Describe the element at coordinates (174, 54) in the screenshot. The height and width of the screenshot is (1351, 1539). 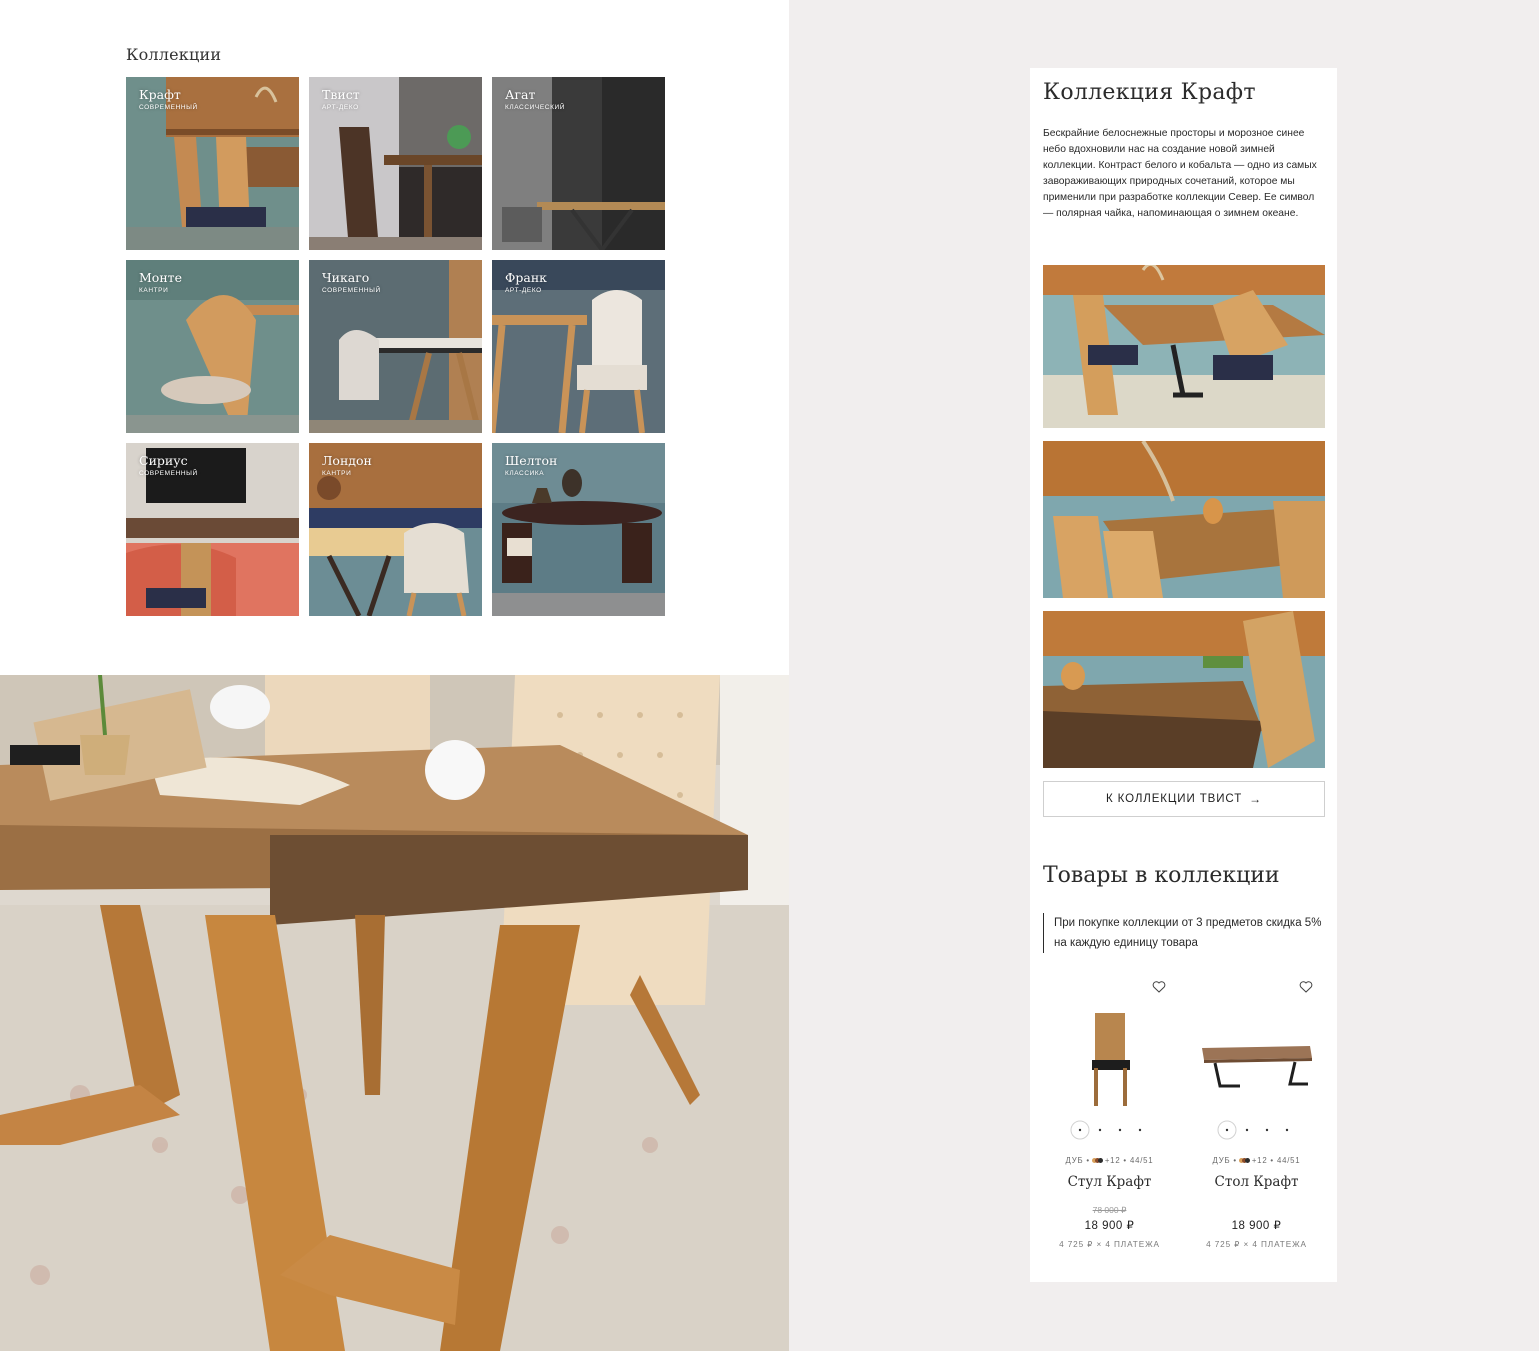
I see `collections-title: Коллекции` at that location.